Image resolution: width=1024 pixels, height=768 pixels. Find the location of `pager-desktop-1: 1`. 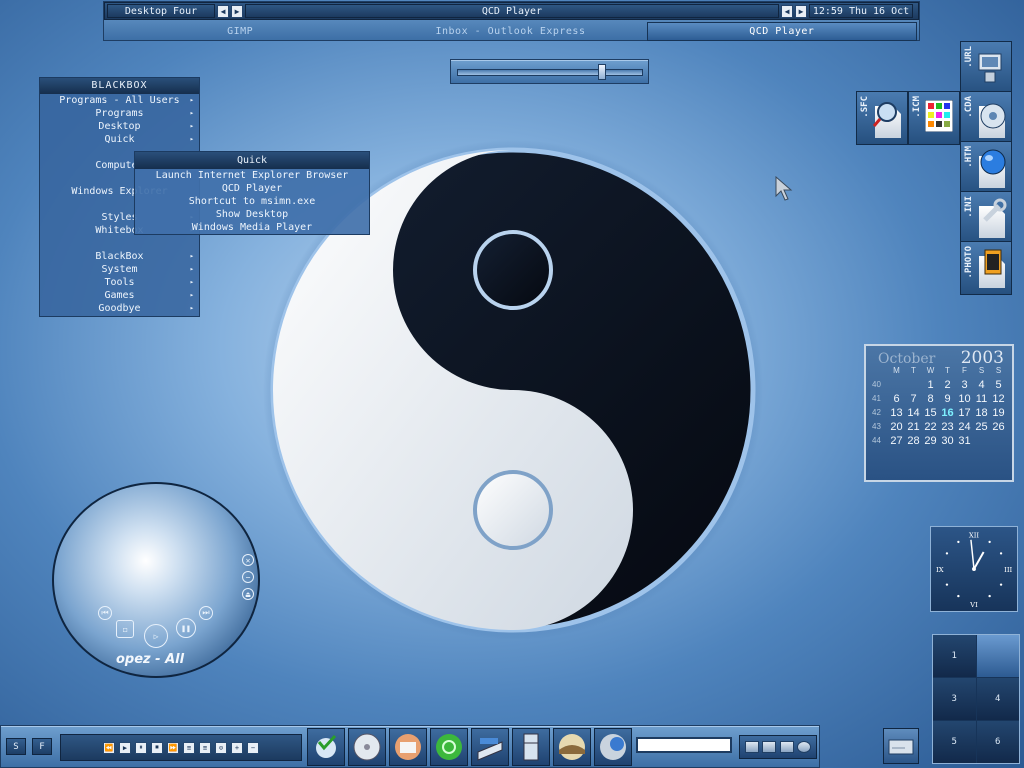

pager-desktop-1: 1 is located at coordinates (954, 656).